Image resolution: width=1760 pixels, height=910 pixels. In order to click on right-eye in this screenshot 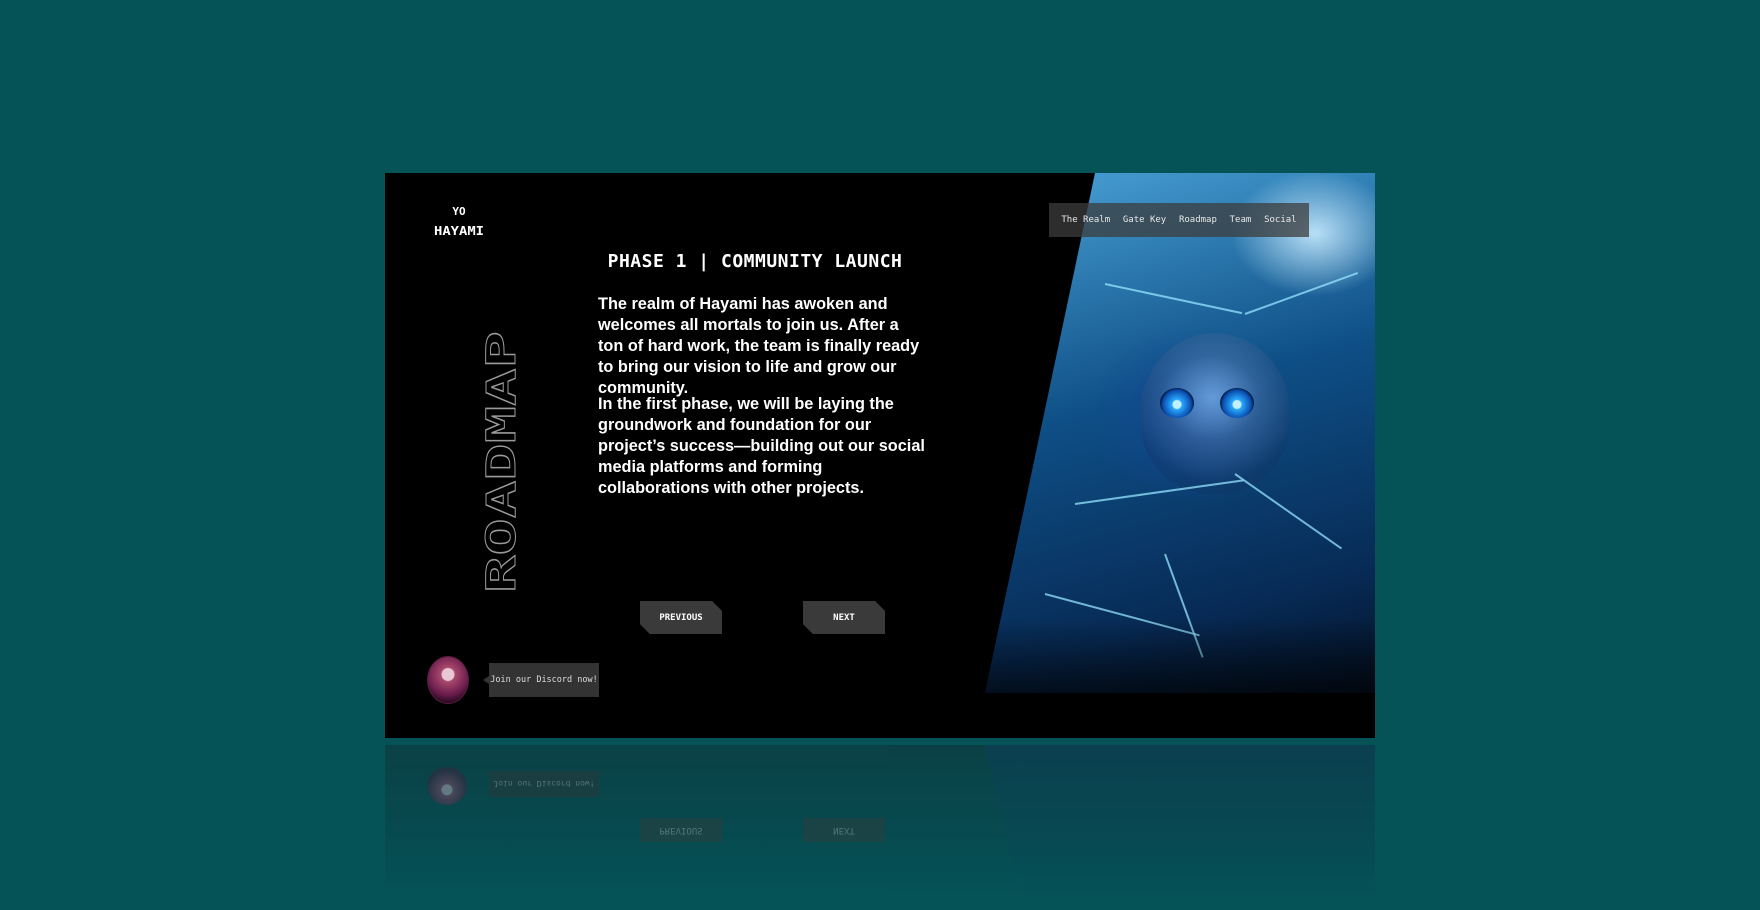, I will do `click(1237, 403)`.